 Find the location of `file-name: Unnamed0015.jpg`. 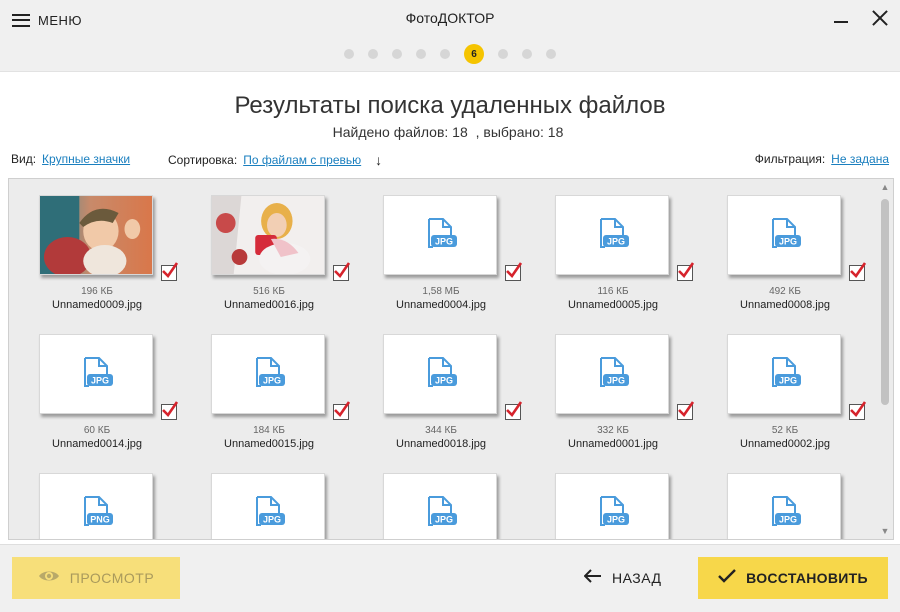

file-name: Unnamed0015.jpg is located at coordinates (269, 444).